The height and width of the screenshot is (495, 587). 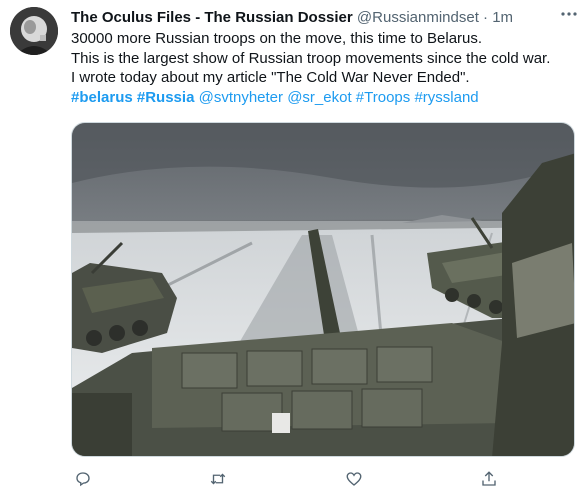 What do you see at coordinates (502, 17) in the screenshot?
I see `tweet-time: 1m` at bounding box center [502, 17].